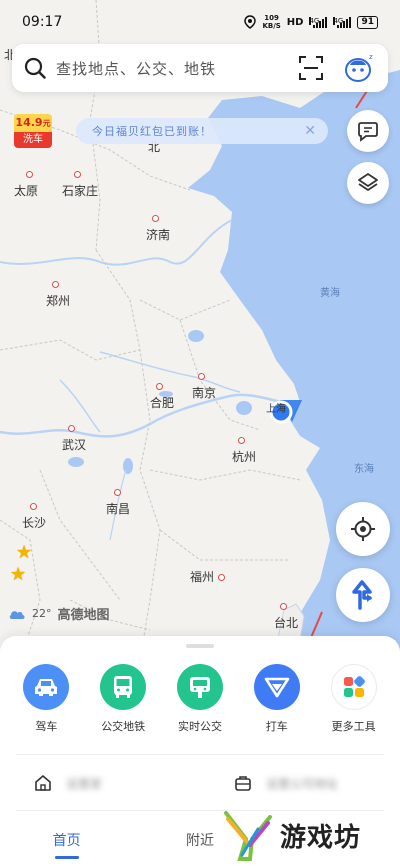 The image size is (400, 867). I want to click on city-nanjing: 南京, so click(204, 385).